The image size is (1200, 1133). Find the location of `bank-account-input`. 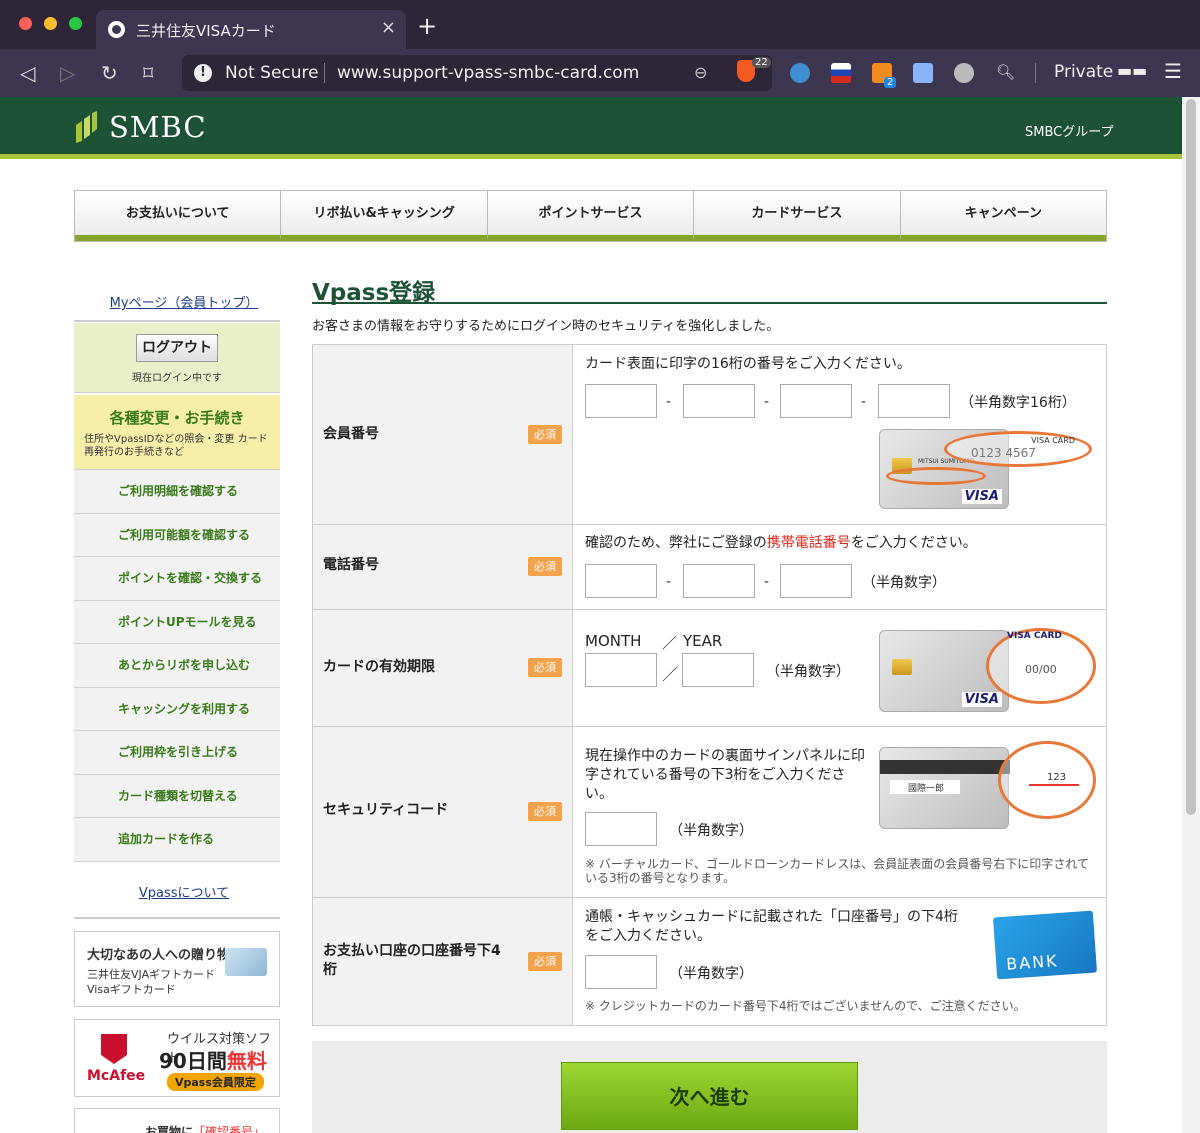

bank-account-input is located at coordinates (621, 972).